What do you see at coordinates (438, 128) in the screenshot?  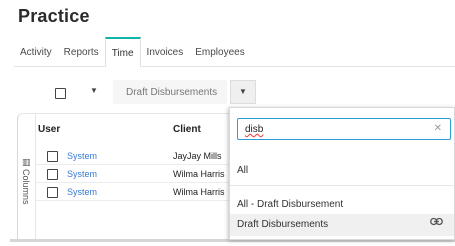 I see `close-icon: ✕` at bounding box center [438, 128].